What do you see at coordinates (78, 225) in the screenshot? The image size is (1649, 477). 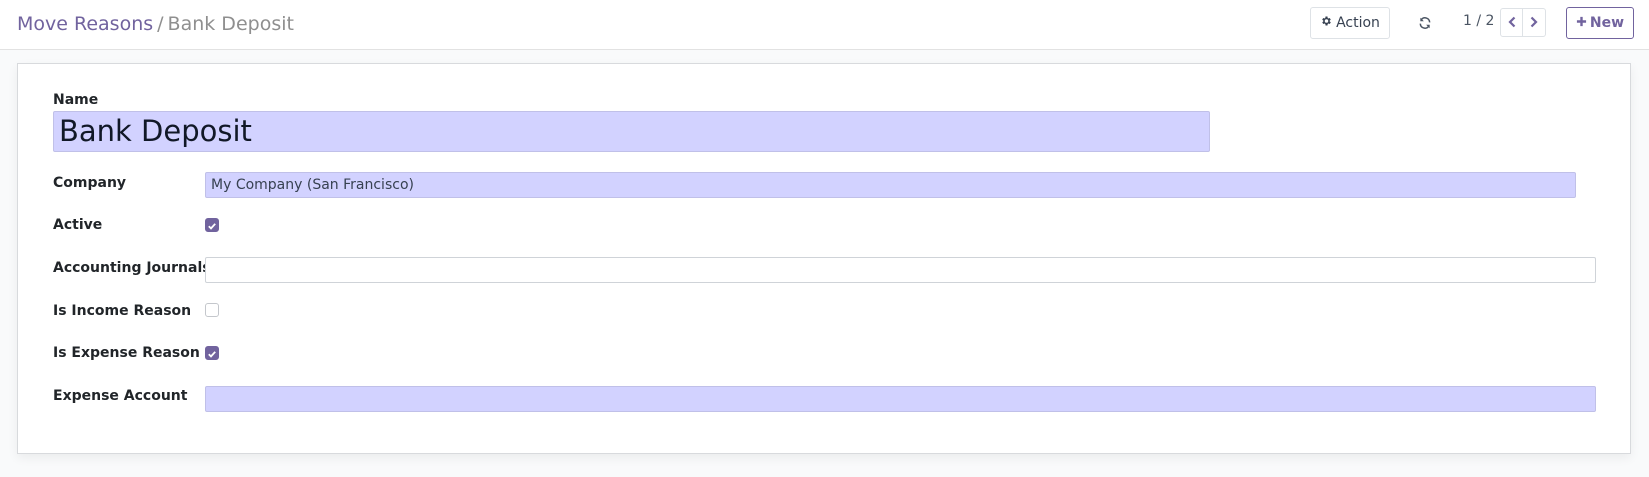 I see `active-label: Active` at bounding box center [78, 225].